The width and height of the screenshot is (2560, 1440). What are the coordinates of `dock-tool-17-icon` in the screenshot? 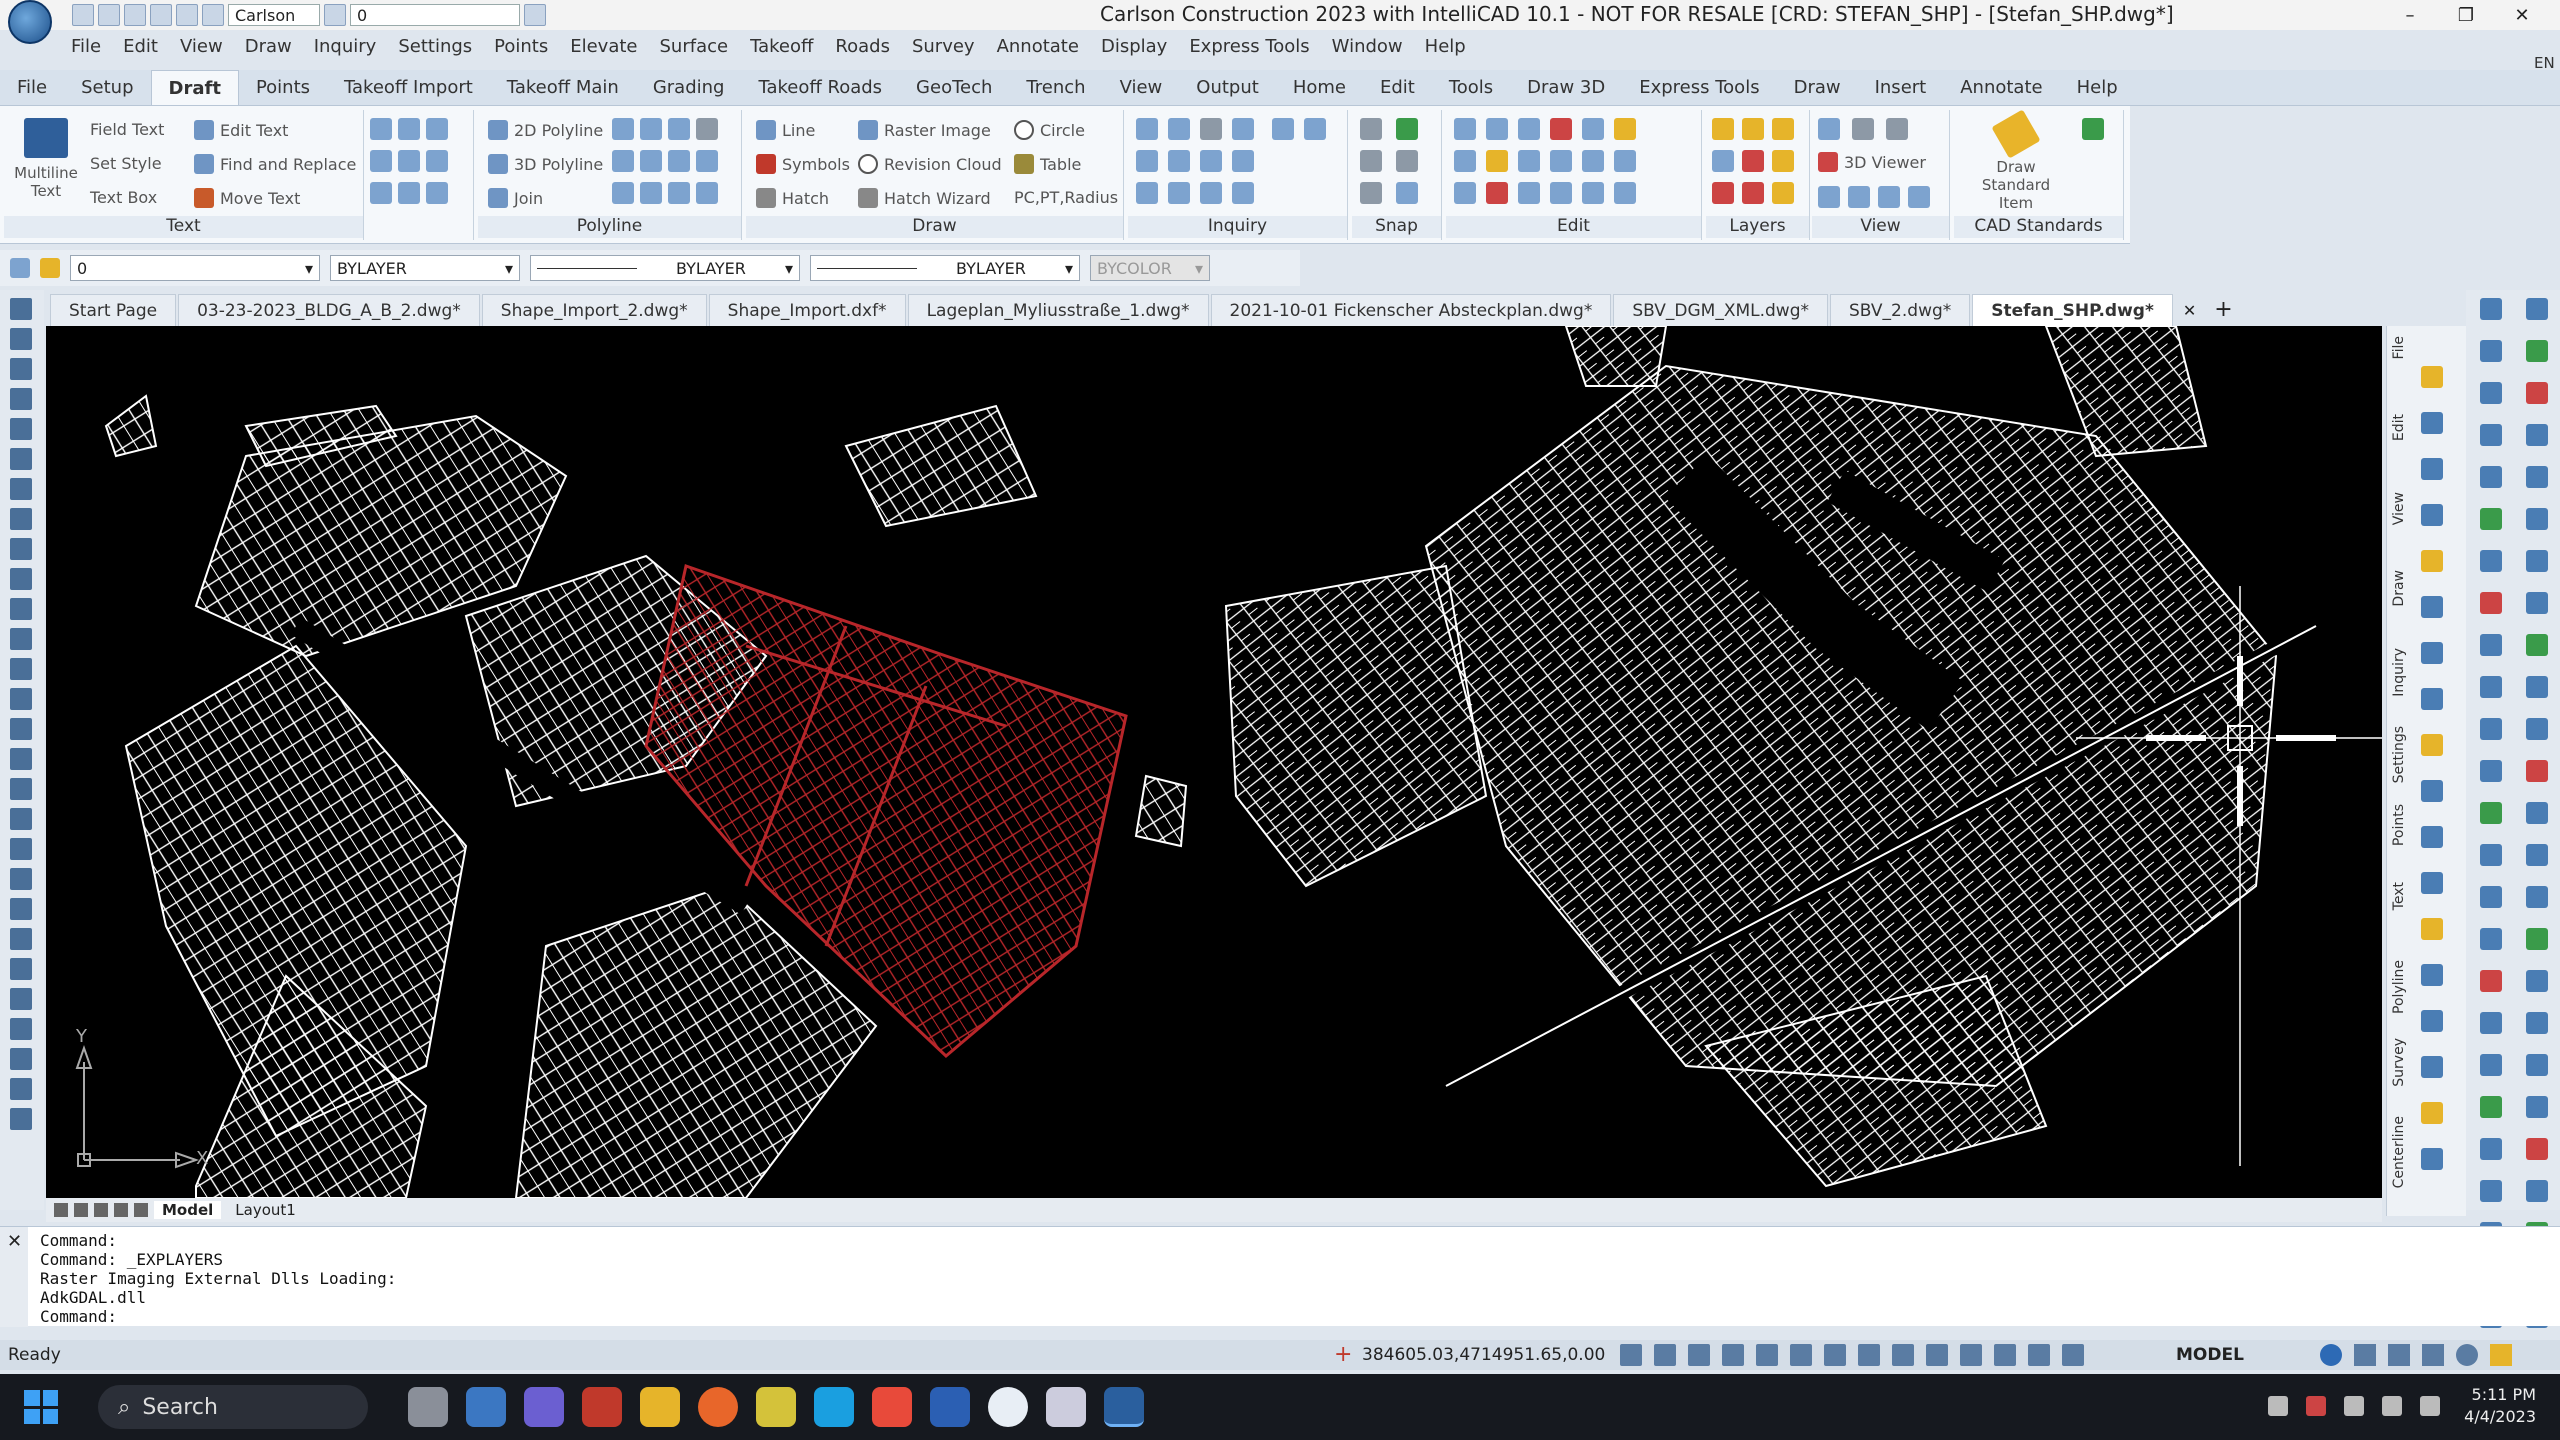 It's located at (2432, 1113).